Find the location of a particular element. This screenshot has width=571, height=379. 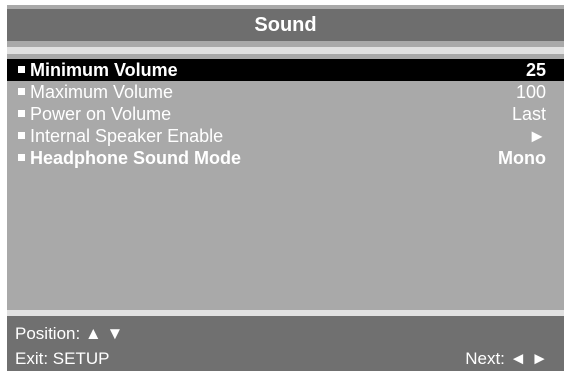

menu-item-value: 100 is located at coordinates (530, 92).